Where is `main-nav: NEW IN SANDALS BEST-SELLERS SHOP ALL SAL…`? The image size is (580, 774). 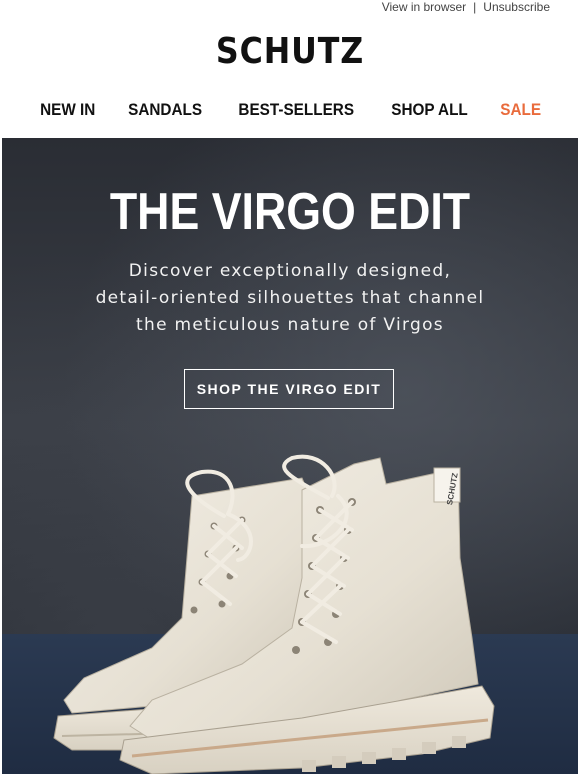 main-nav: NEW IN SANDALS BEST-SELLERS SHOP ALL SAL… is located at coordinates (290, 110).